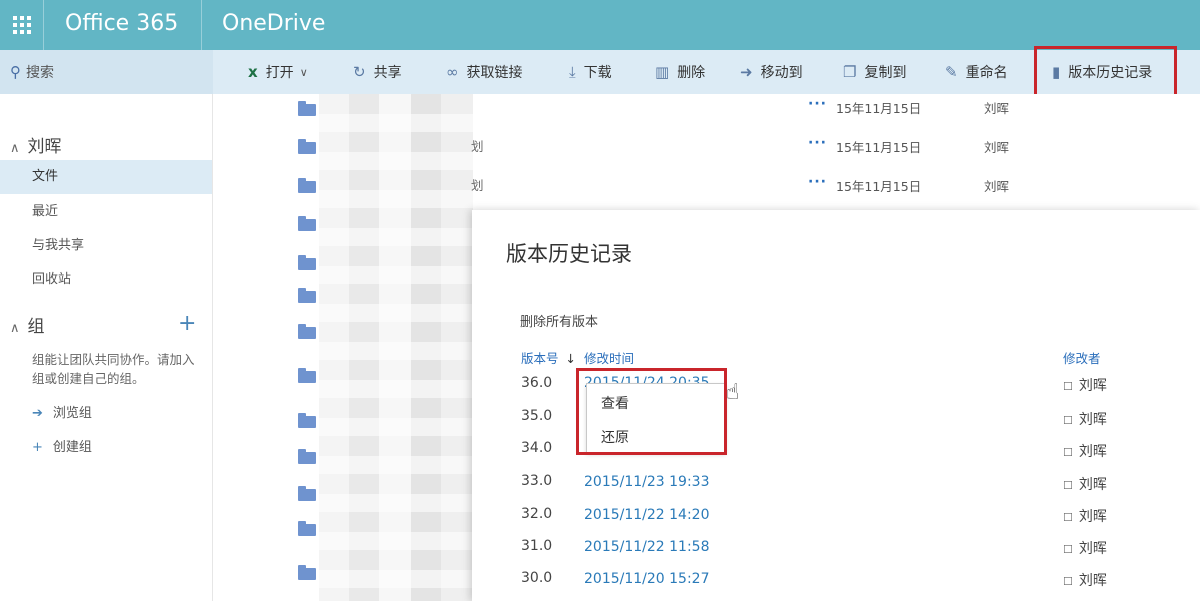 Image resolution: width=1200 pixels, height=601 pixels. Describe the element at coordinates (106, 177) in the screenshot. I see `nav-item-files: 文件` at that location.